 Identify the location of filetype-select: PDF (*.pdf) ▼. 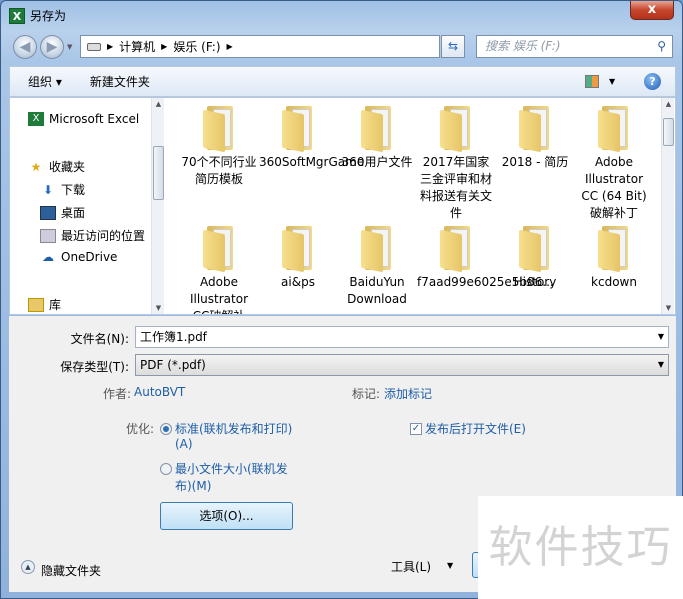
(402, 365).